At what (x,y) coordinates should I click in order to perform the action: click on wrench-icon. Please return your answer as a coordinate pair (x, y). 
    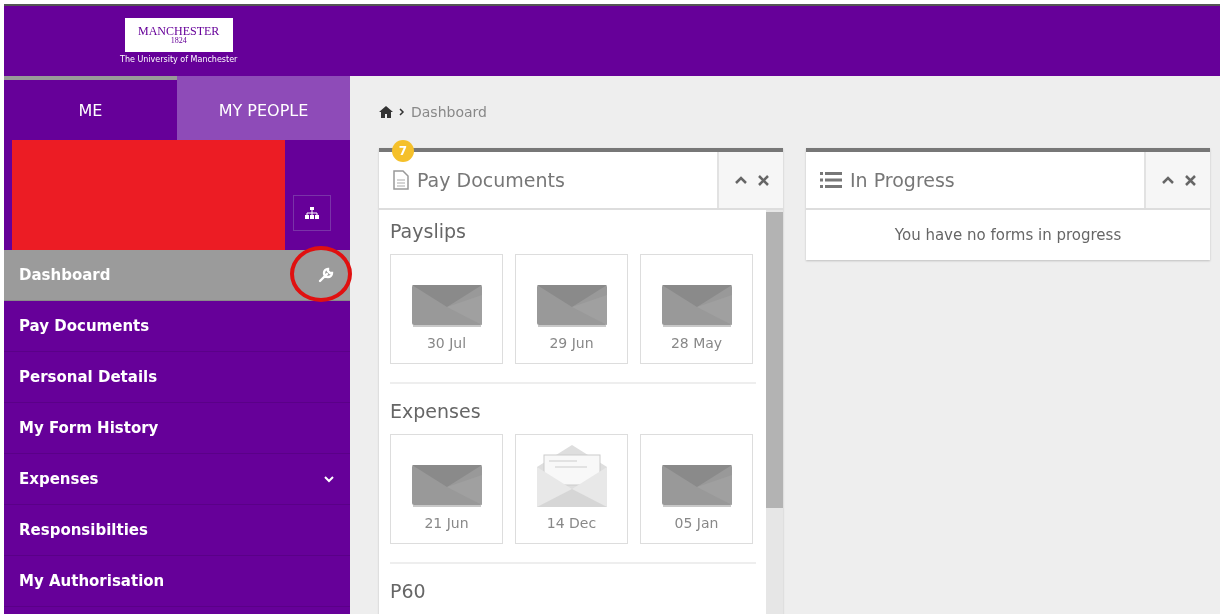
    Looking at the image, I should click on (326, 275).